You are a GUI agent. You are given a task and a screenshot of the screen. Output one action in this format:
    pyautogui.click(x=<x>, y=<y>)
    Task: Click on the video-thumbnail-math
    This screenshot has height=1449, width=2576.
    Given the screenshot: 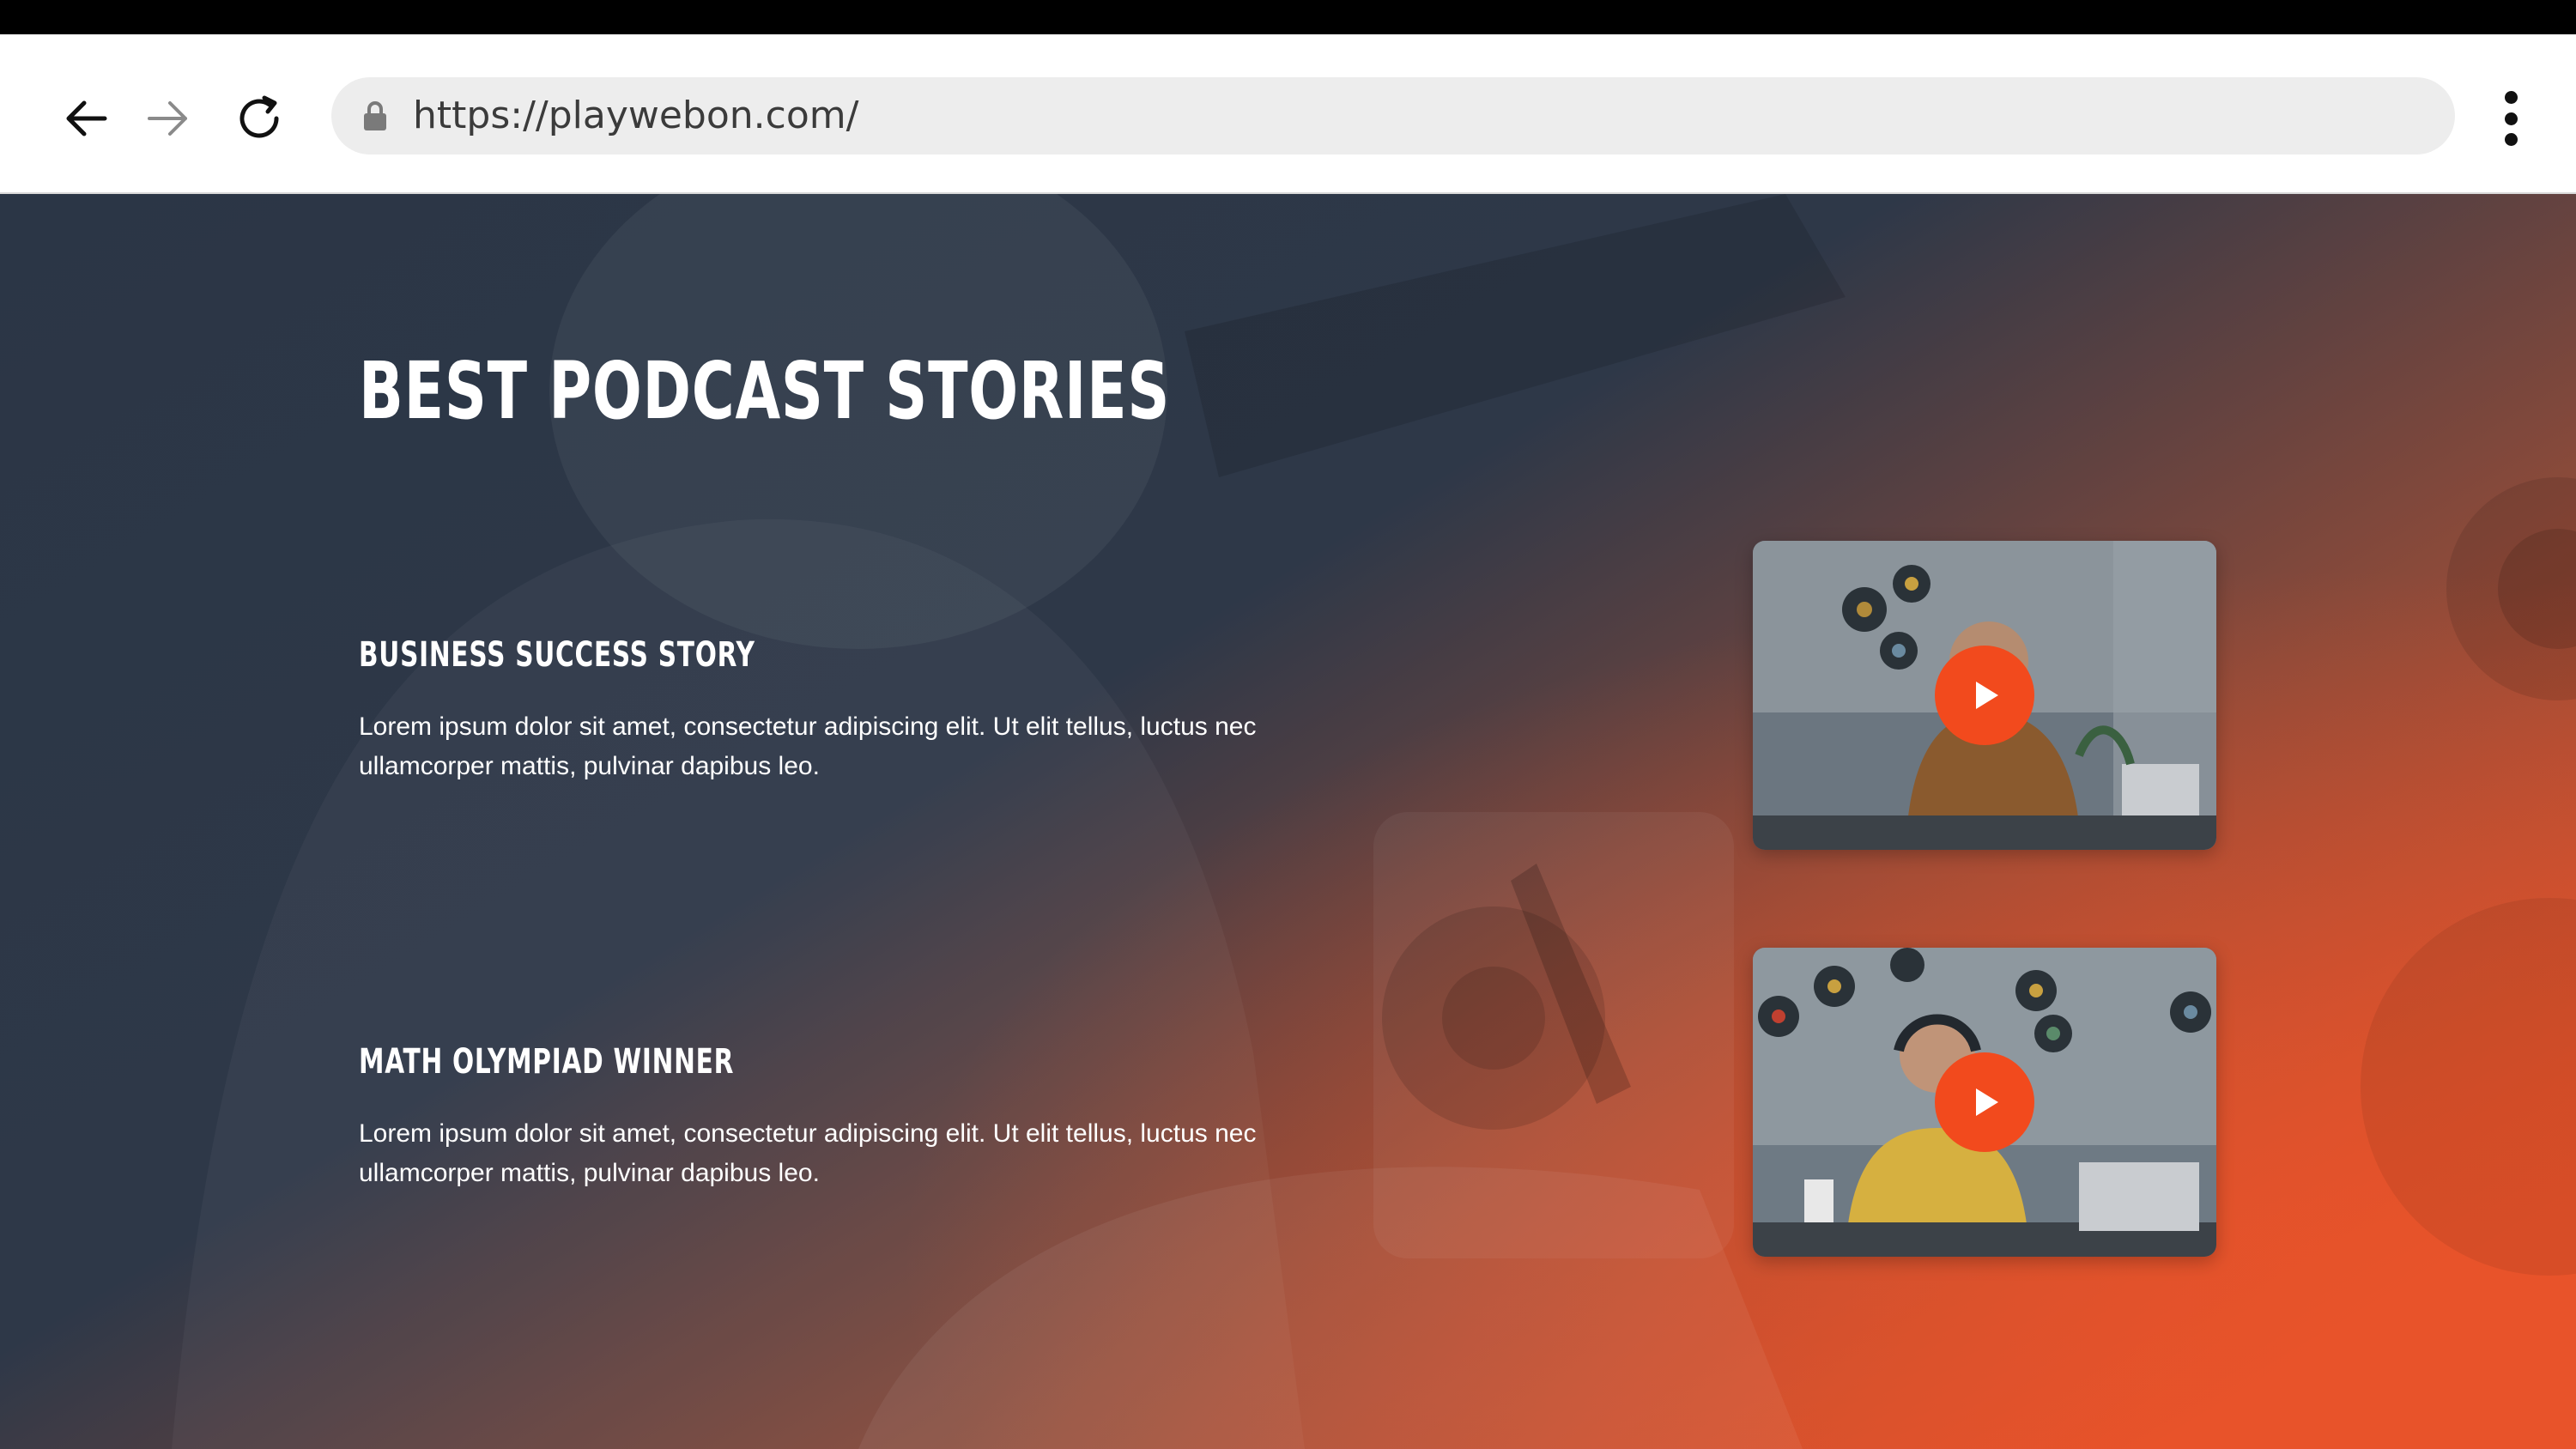 What is the action you would take?
    pyautogui.click(x=1984, y=1102)
    